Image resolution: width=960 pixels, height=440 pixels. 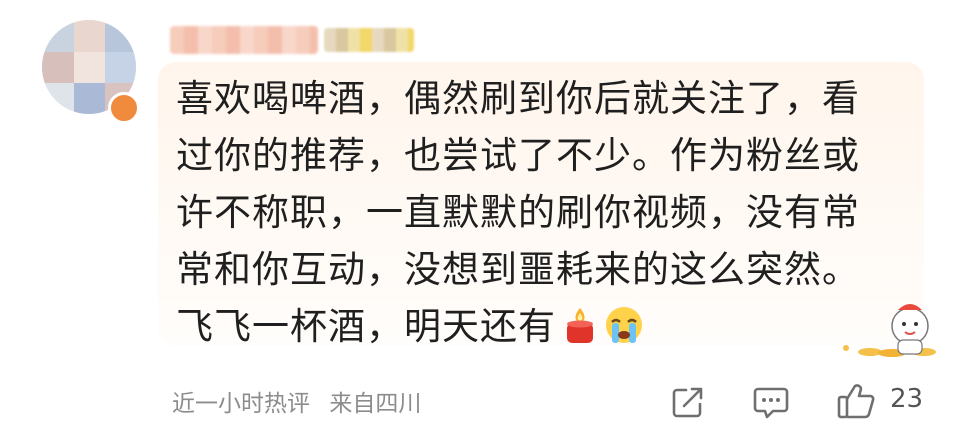 What do you see at coordinates (369, 40) in the screenshot?
I see `level-badge` at bounding box center [369, 40].